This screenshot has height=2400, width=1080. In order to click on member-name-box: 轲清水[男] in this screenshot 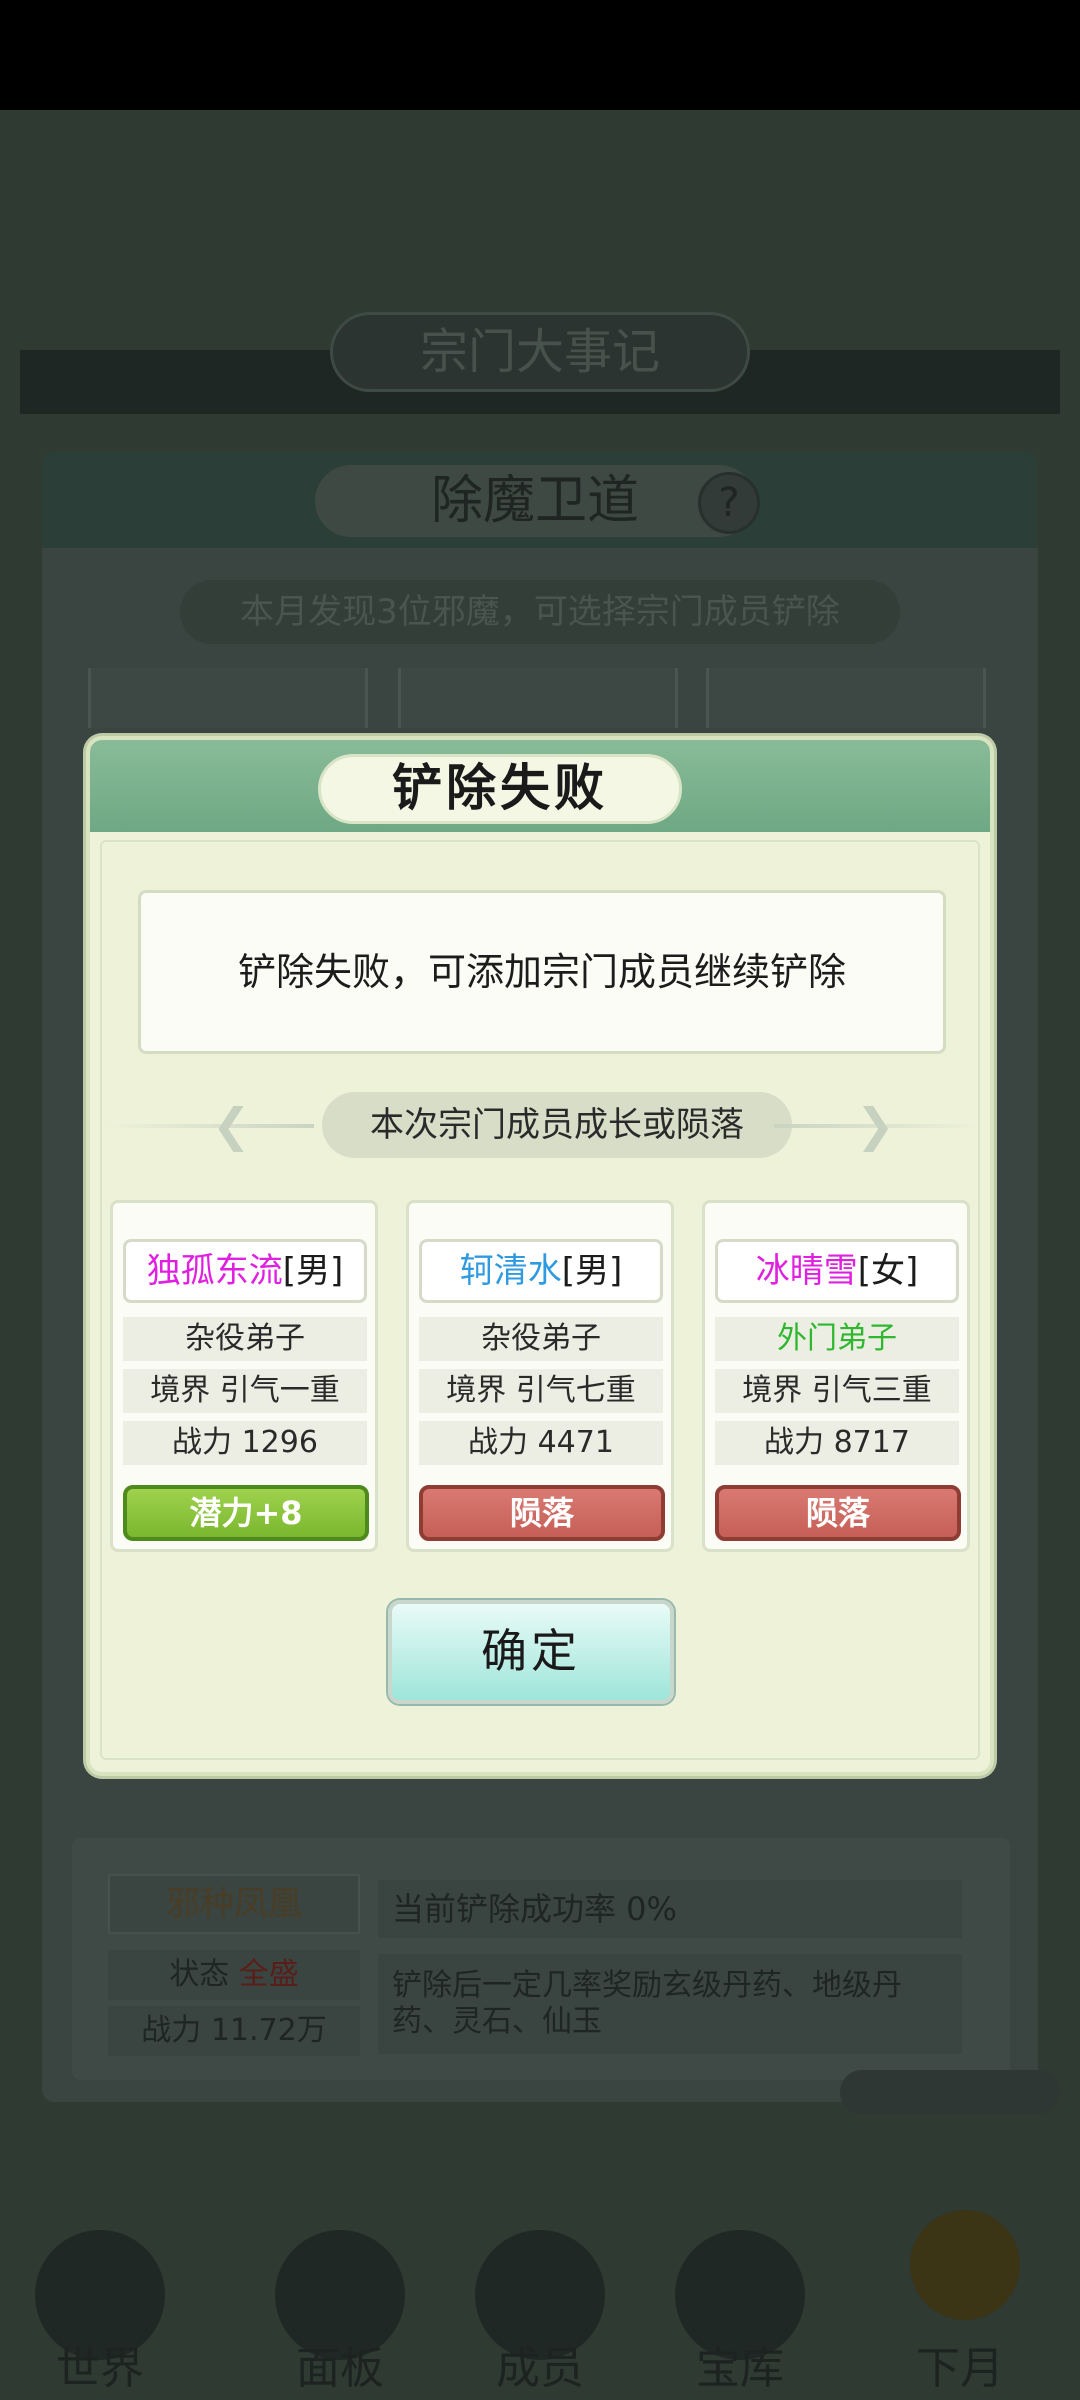, I will do `click(541, 1271)`.